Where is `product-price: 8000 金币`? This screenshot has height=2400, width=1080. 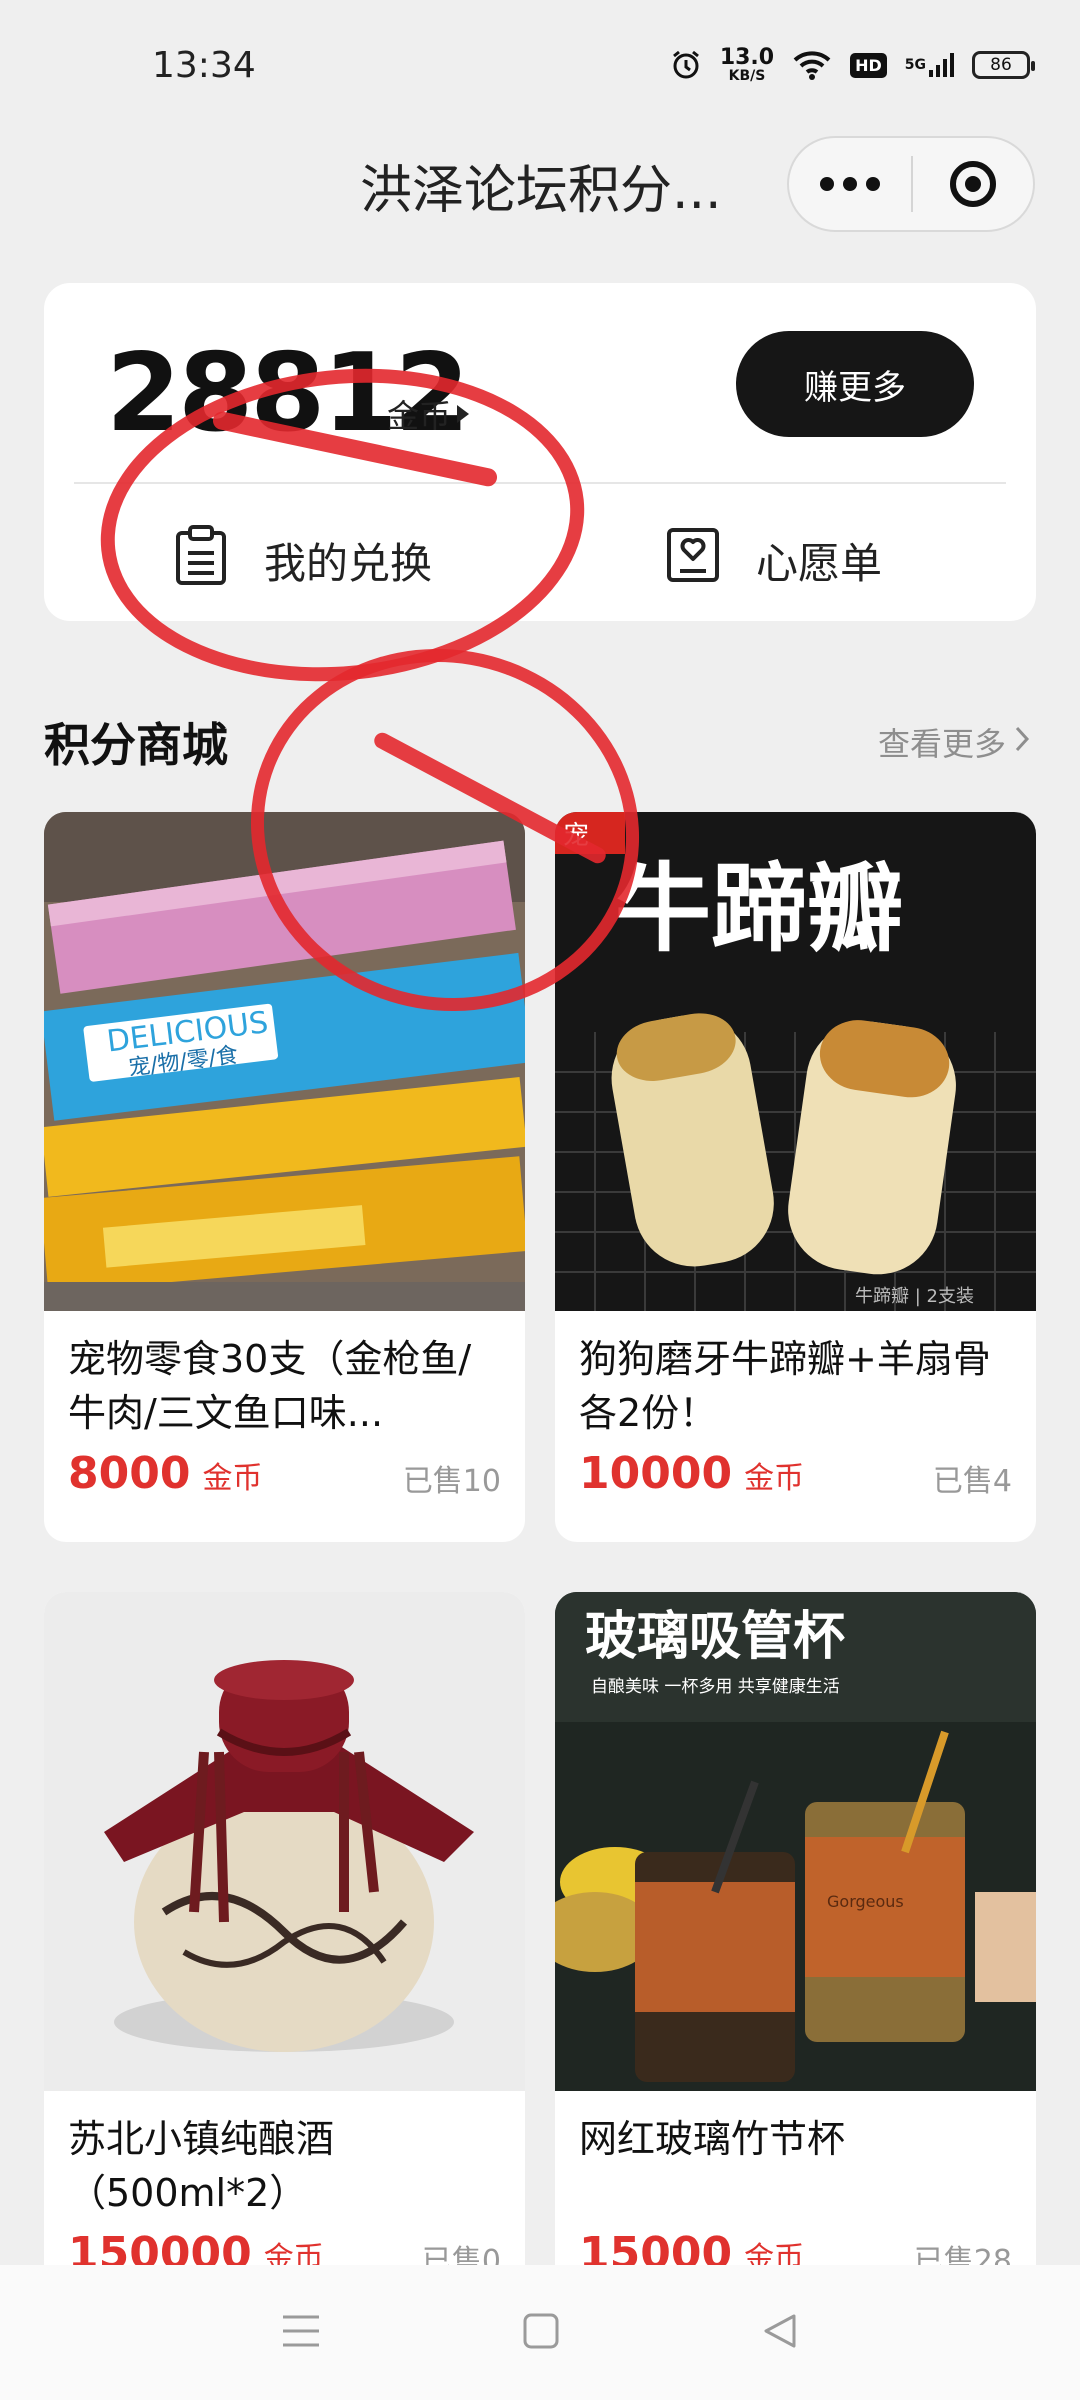 product-price: 8000 金币 is located at coordinates (165, 1473).